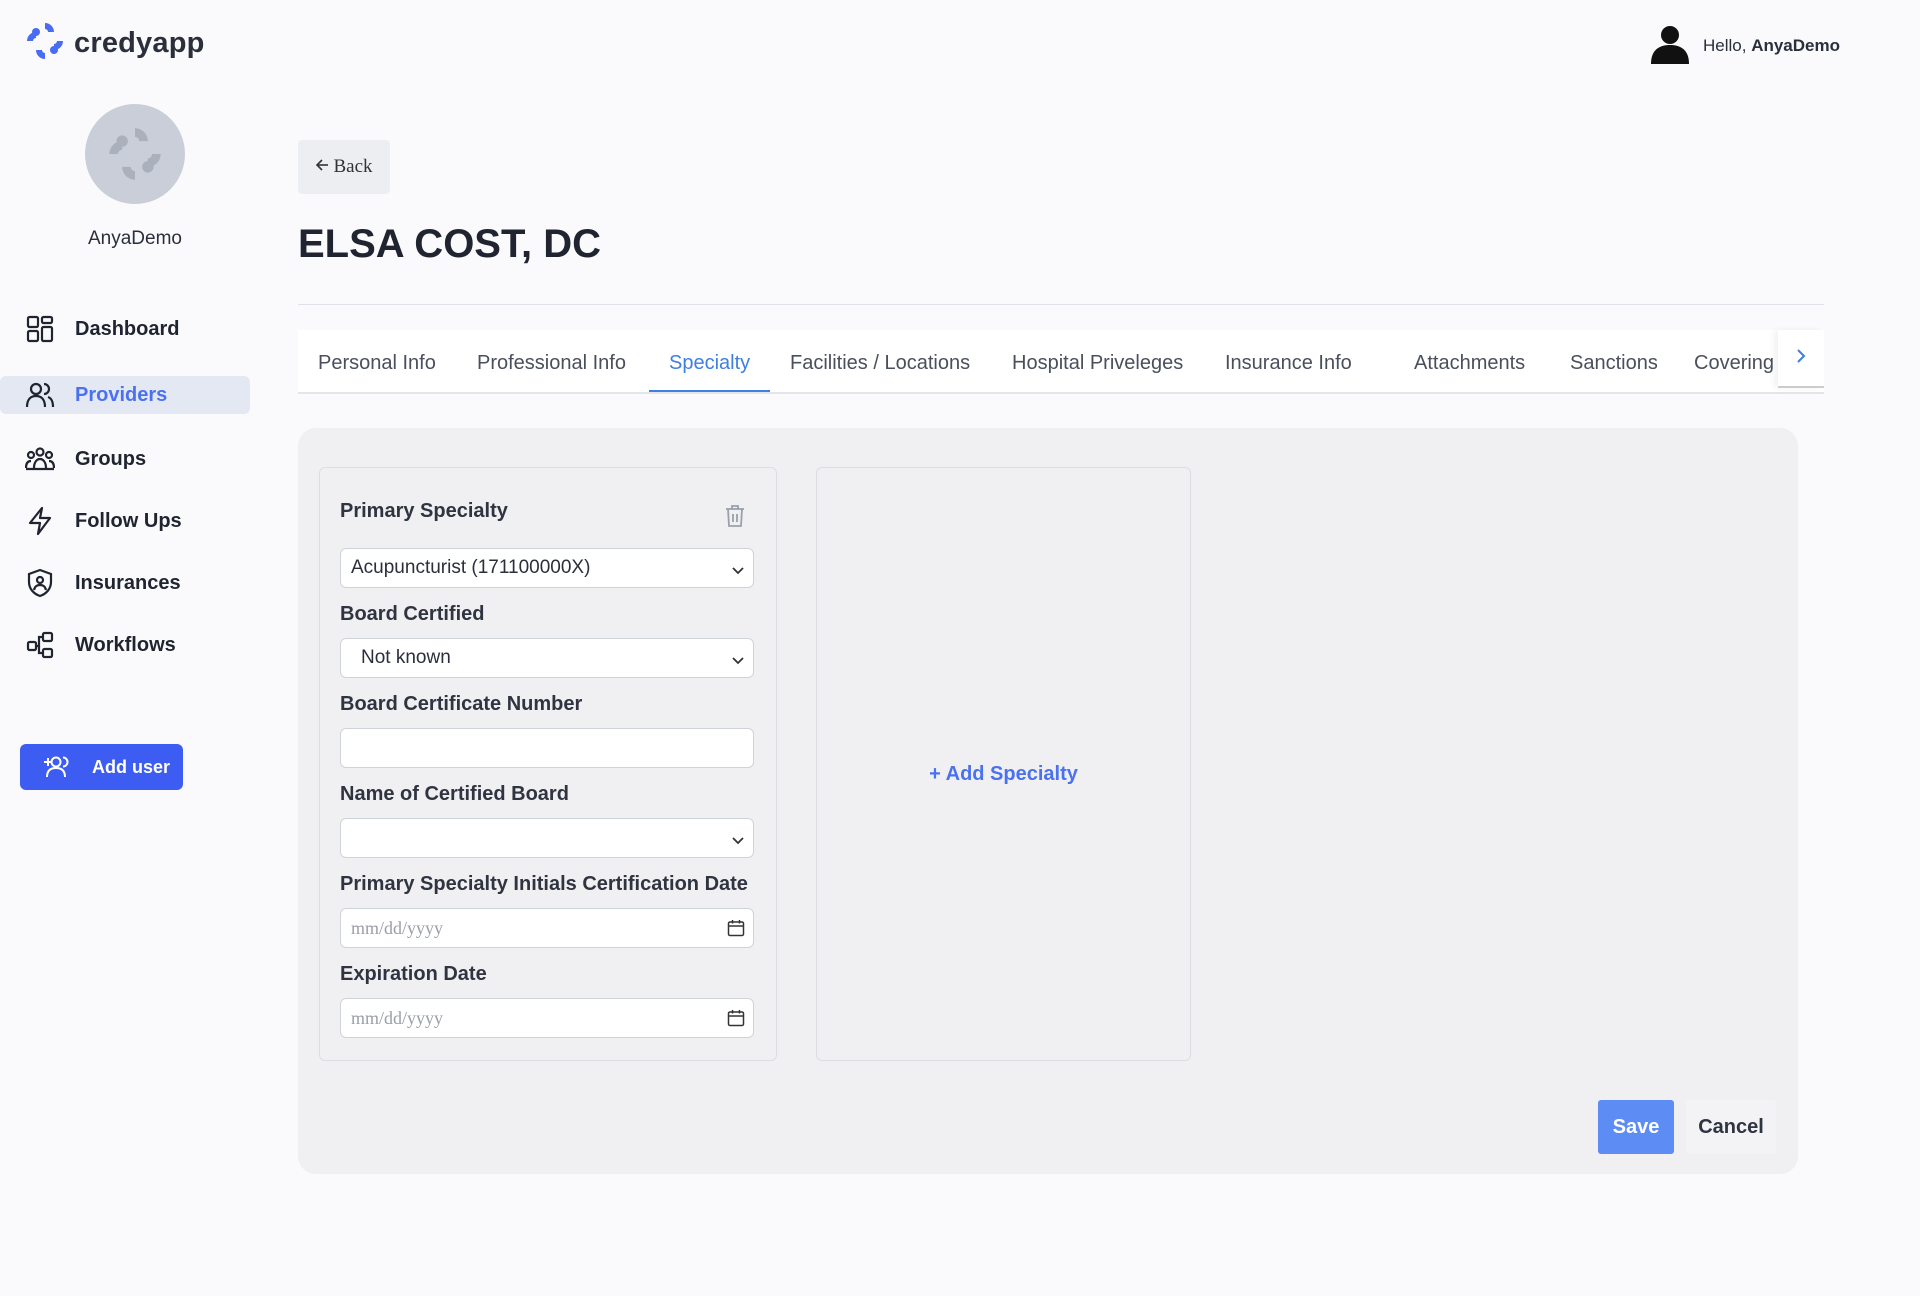 Image resolution: width=1920 pixels, height=1296 pixels. I want to click on tab-hospital-priveleges: Hospital Priveleges, so click(1097, 361).